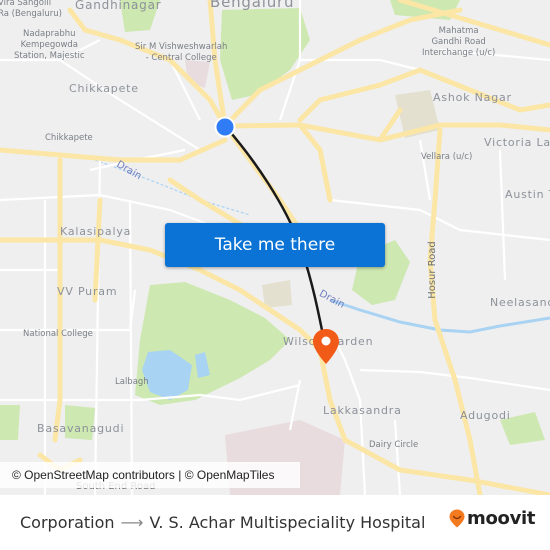  I want to click on origin-marker-icon, so click(225, 127).